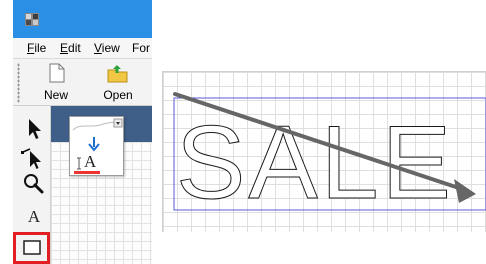 The height and width of the screenshot is (264, 486). Describe the element at coordinates (18, 83) in the screenshot. I see `toolbar-grip` at that location.